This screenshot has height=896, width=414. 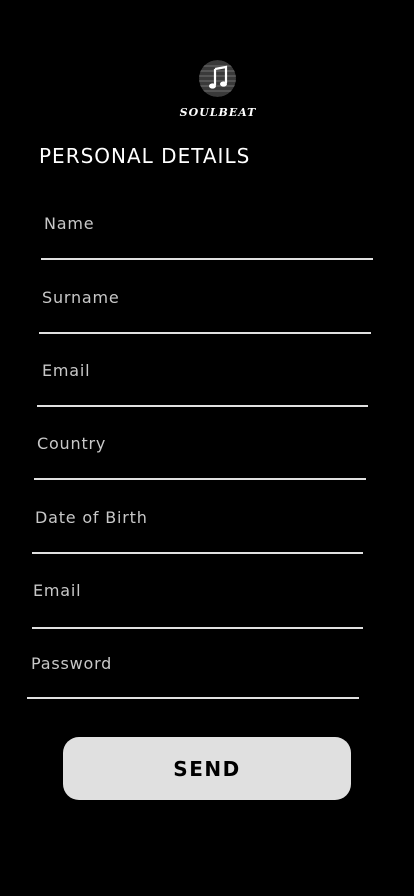 I want to click on password-field-label: Password, so click(x=72, y=663).